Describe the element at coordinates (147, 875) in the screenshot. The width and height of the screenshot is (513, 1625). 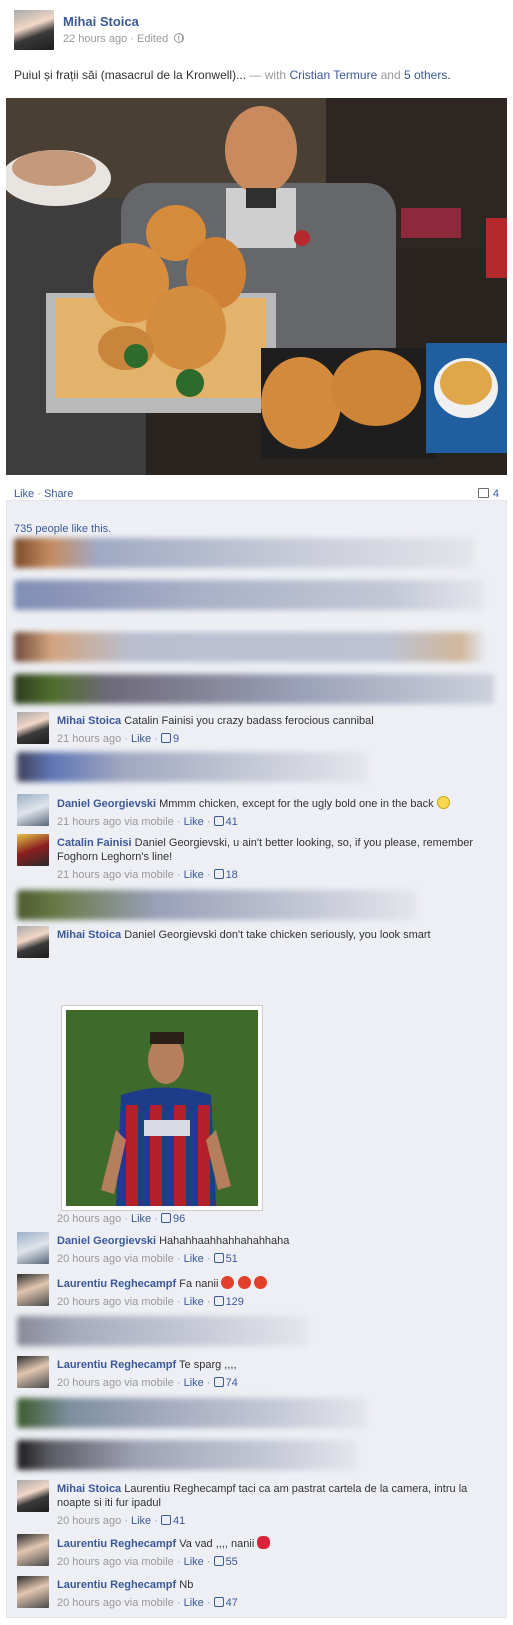
I see `comment-meta: 21 hours ago via mobile · Like · 18` at that location.